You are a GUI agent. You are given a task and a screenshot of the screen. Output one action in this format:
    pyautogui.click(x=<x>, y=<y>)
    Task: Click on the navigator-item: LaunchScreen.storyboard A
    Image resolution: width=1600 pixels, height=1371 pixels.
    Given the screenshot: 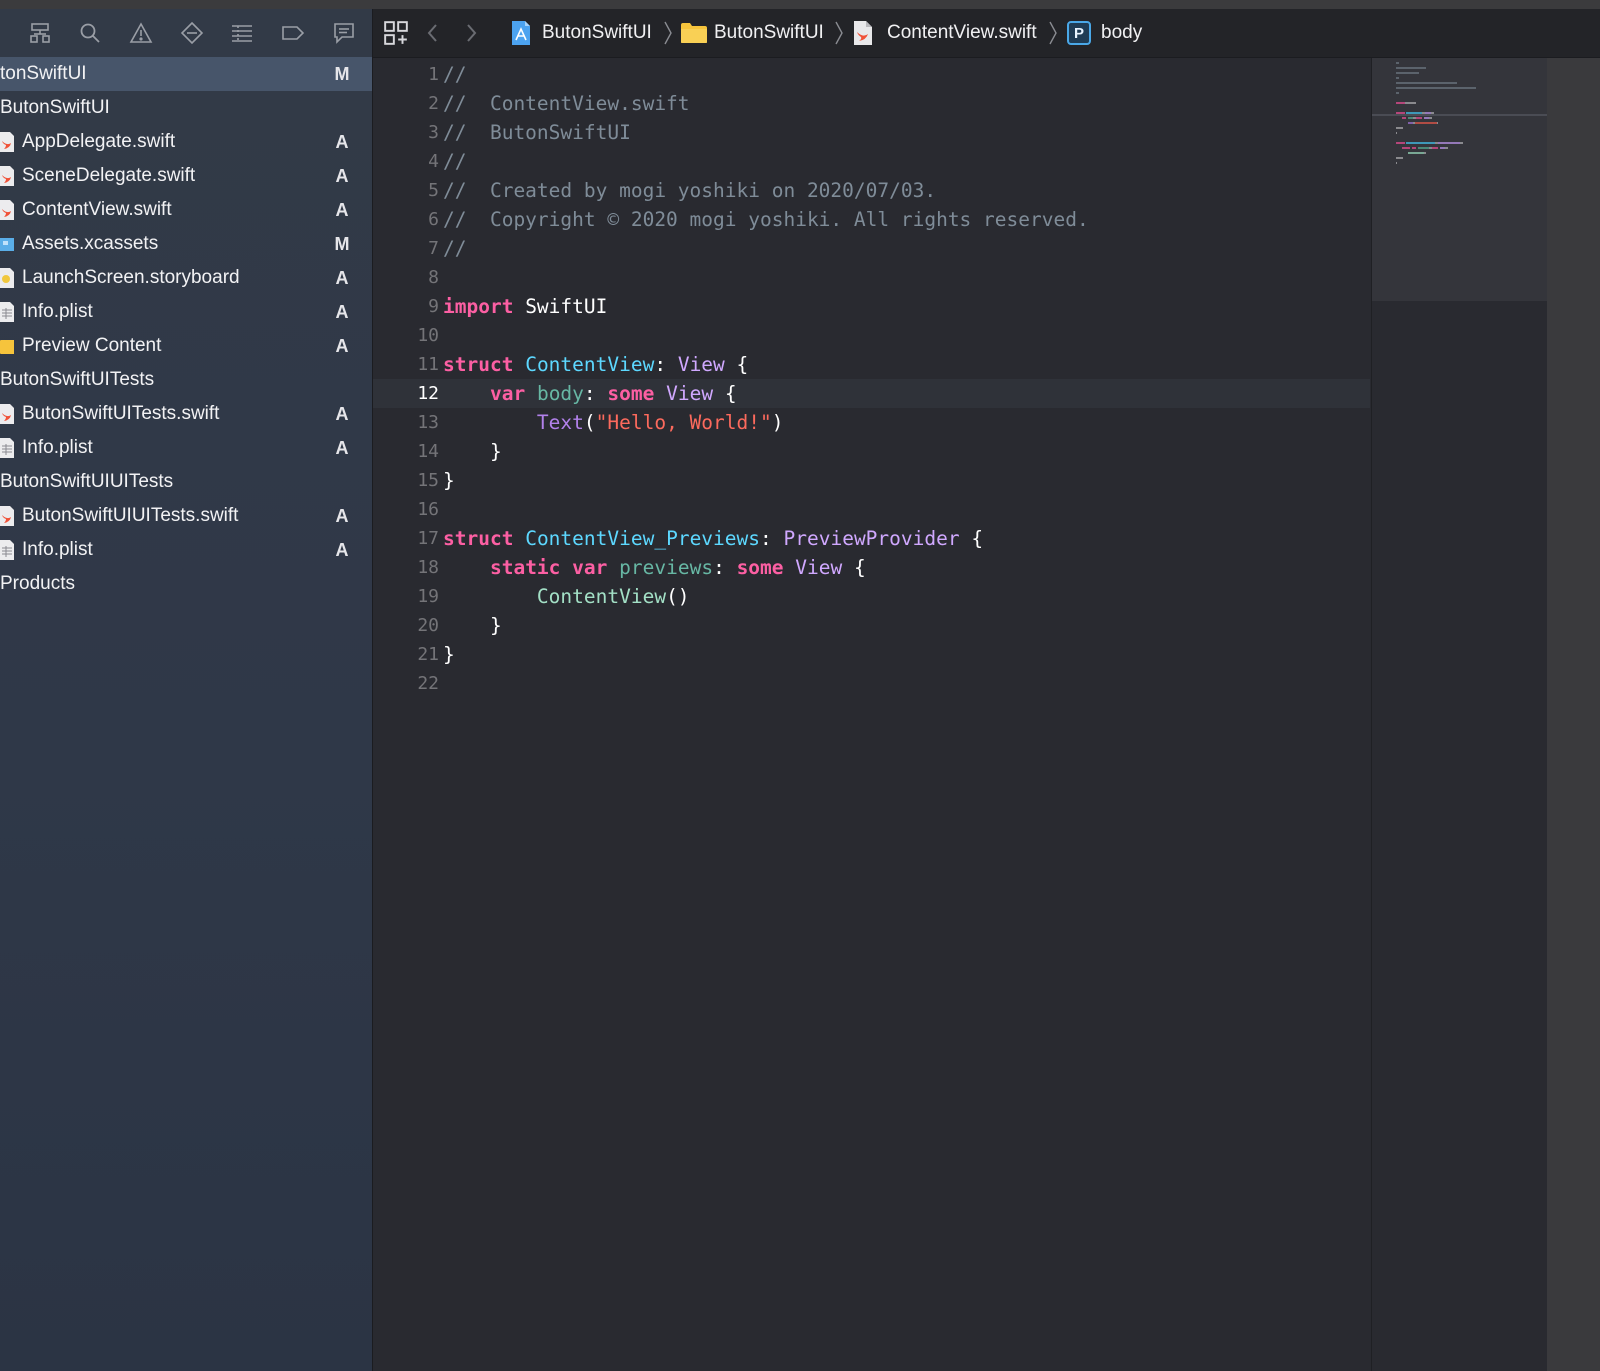 What is the action you would take?
    pyautogui.click(x=186, y=278)
    